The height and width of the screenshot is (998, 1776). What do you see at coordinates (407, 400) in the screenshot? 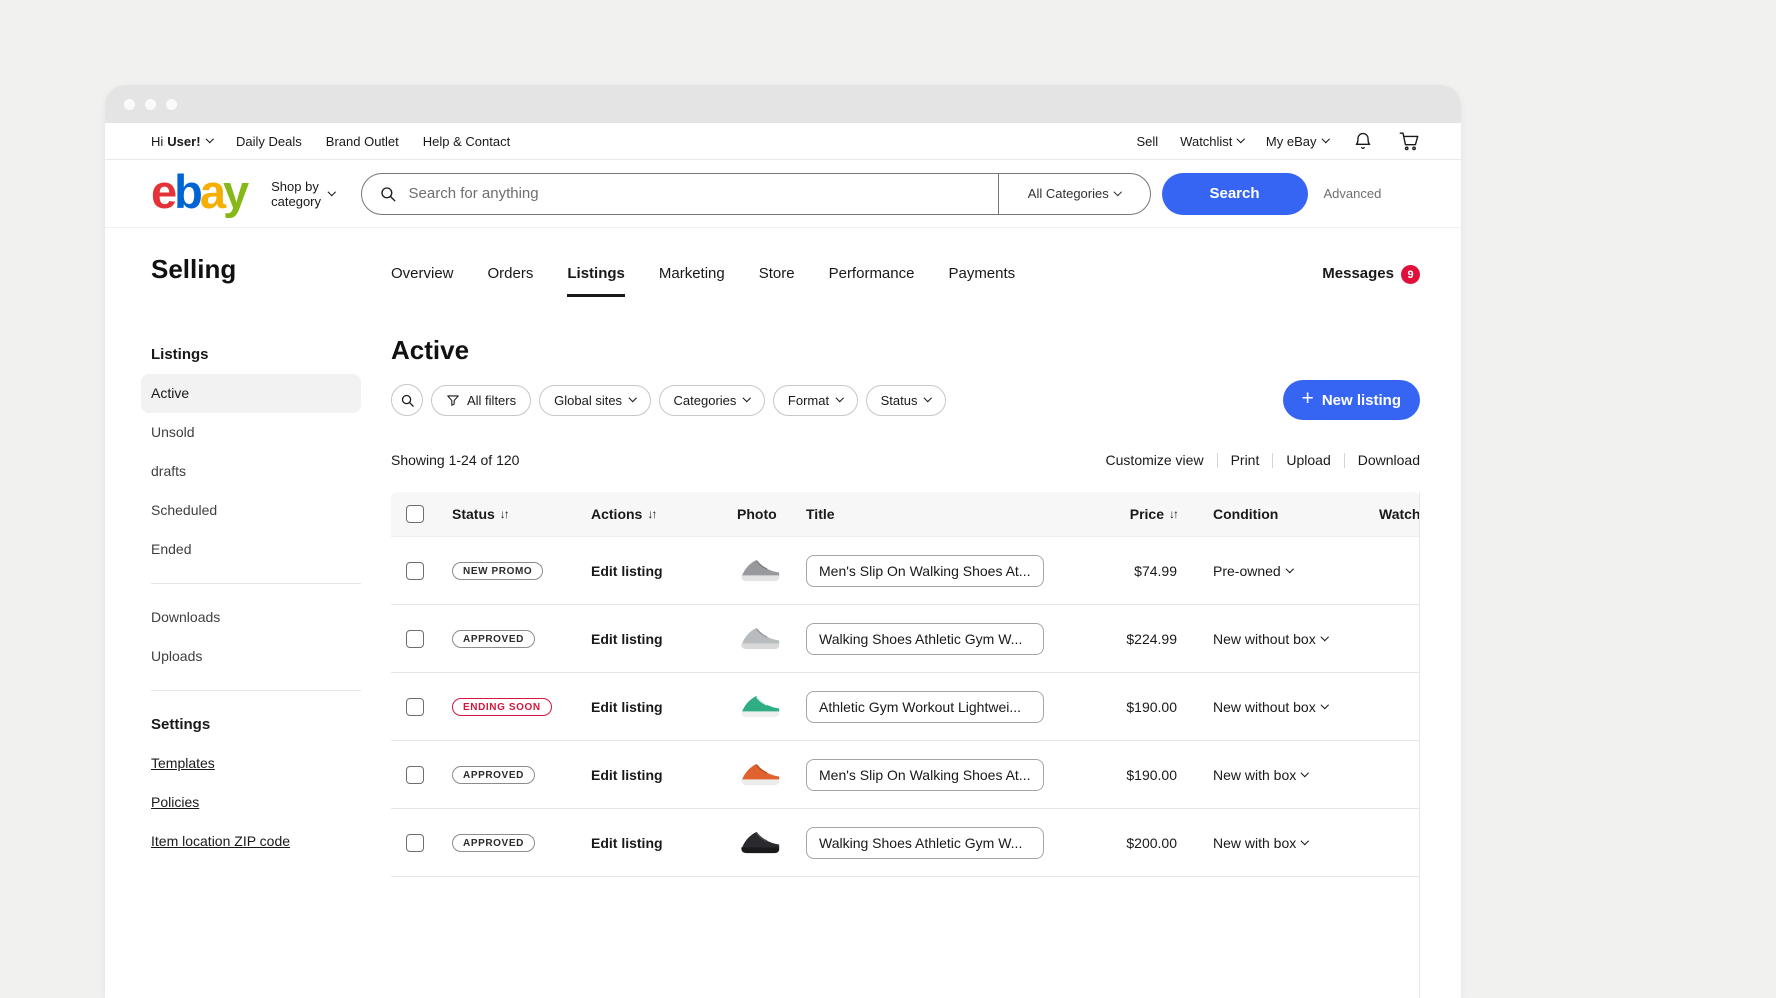
I see `search-listings-button` at bounding box center [407, 400].